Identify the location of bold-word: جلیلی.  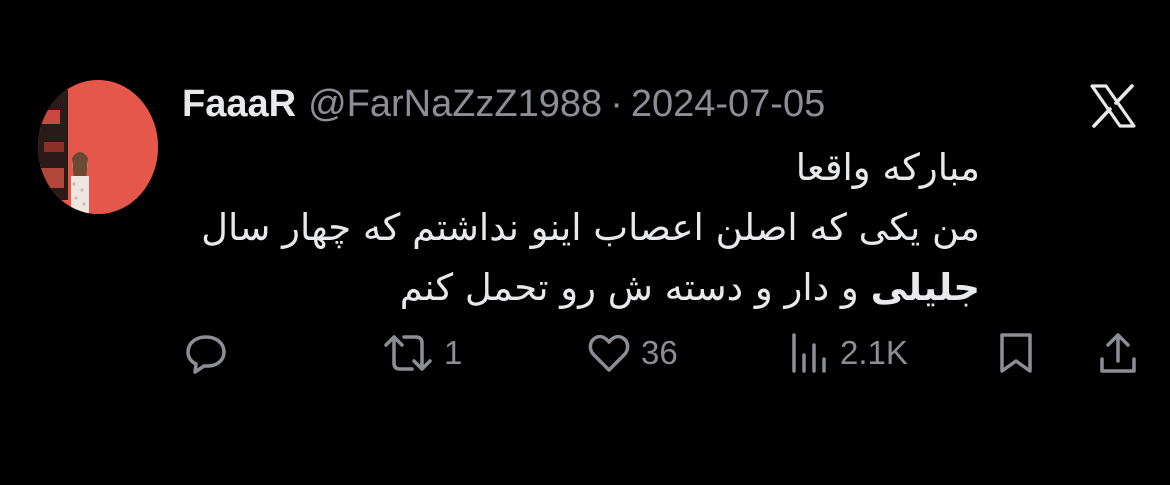
(925, 287).